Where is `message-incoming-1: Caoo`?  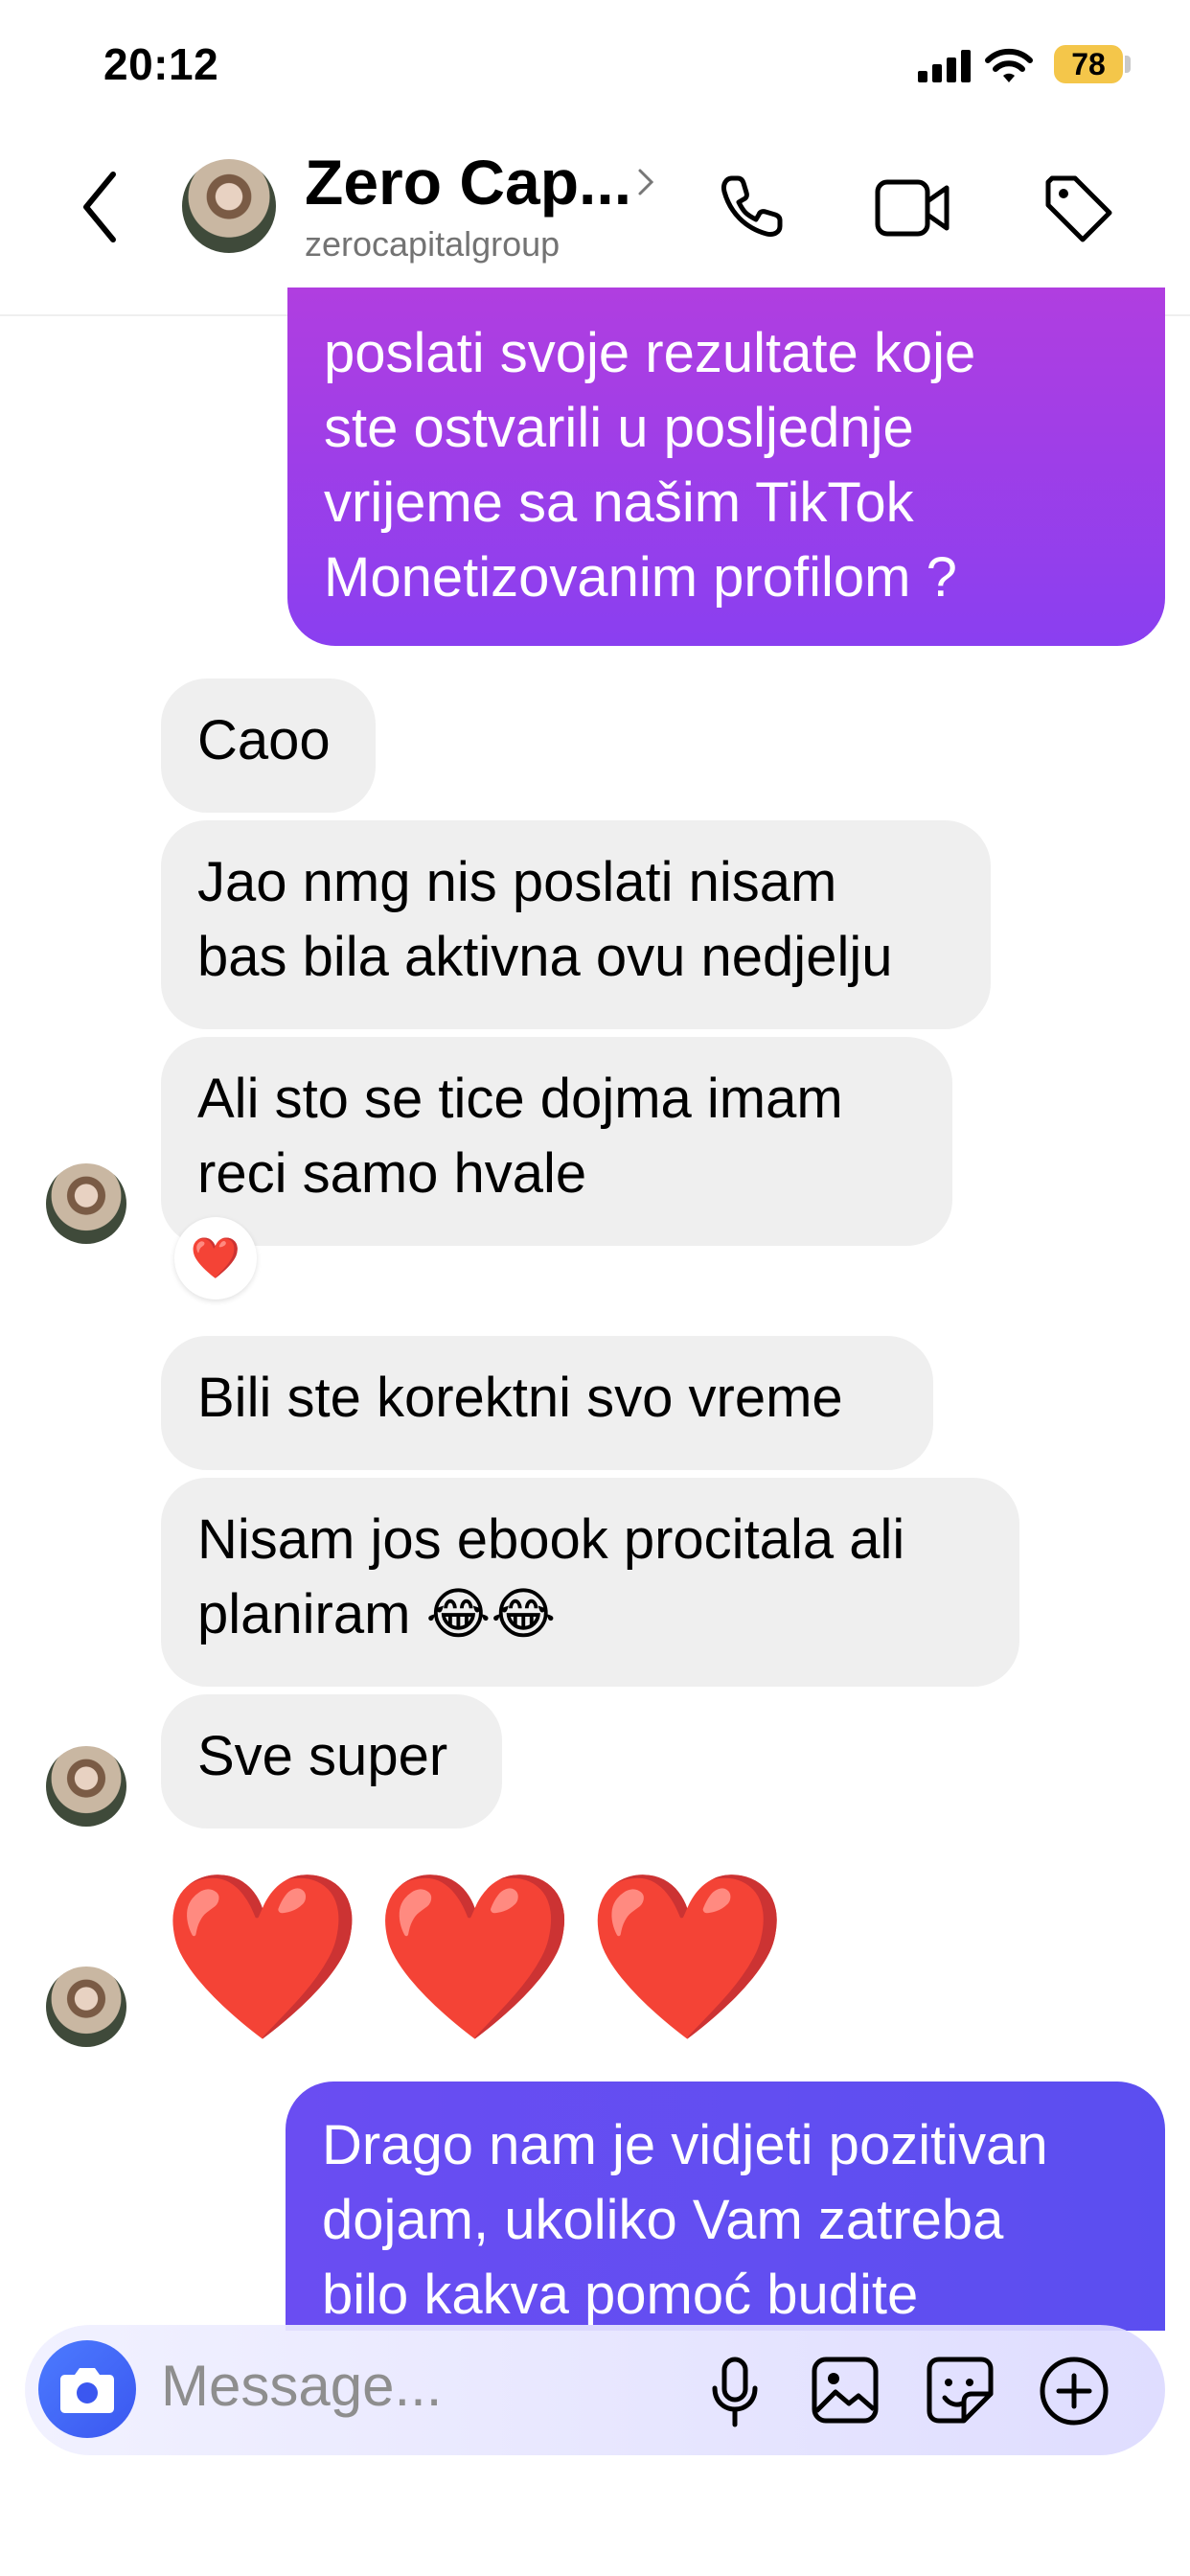
message-incoming-1: Caoo is located at coordinates (269, 745).